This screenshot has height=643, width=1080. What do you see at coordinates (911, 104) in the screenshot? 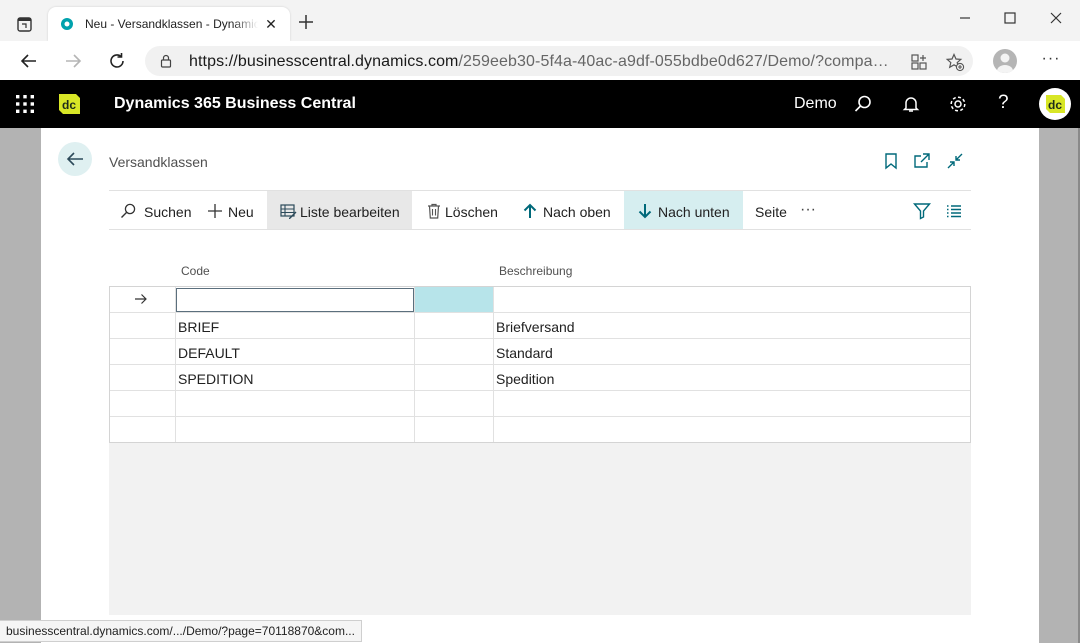
I see `notifications-icon` at bounding box center [911, 104].